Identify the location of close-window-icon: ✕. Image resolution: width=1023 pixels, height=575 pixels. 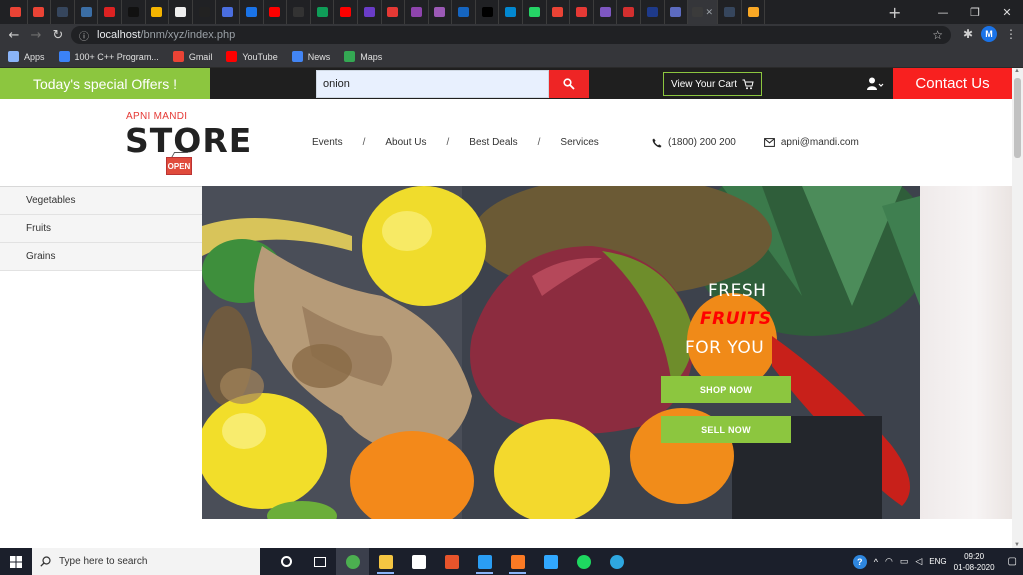
(1007, 12).